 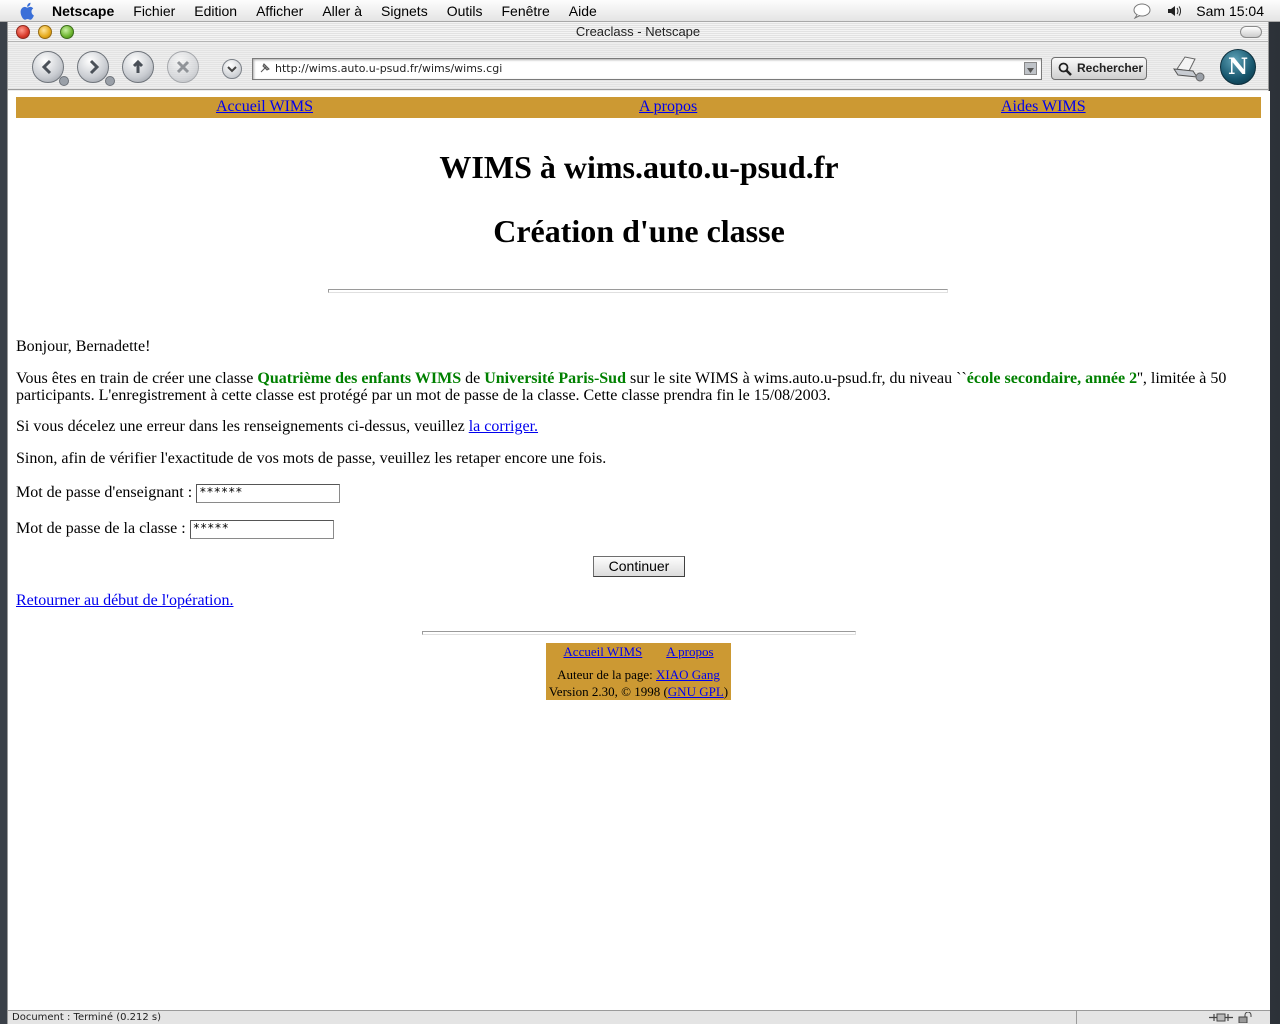 What do you see at coordinates (23, 32) in the screenshot?
I see `close-window-button` at bounding box center [23, 32].